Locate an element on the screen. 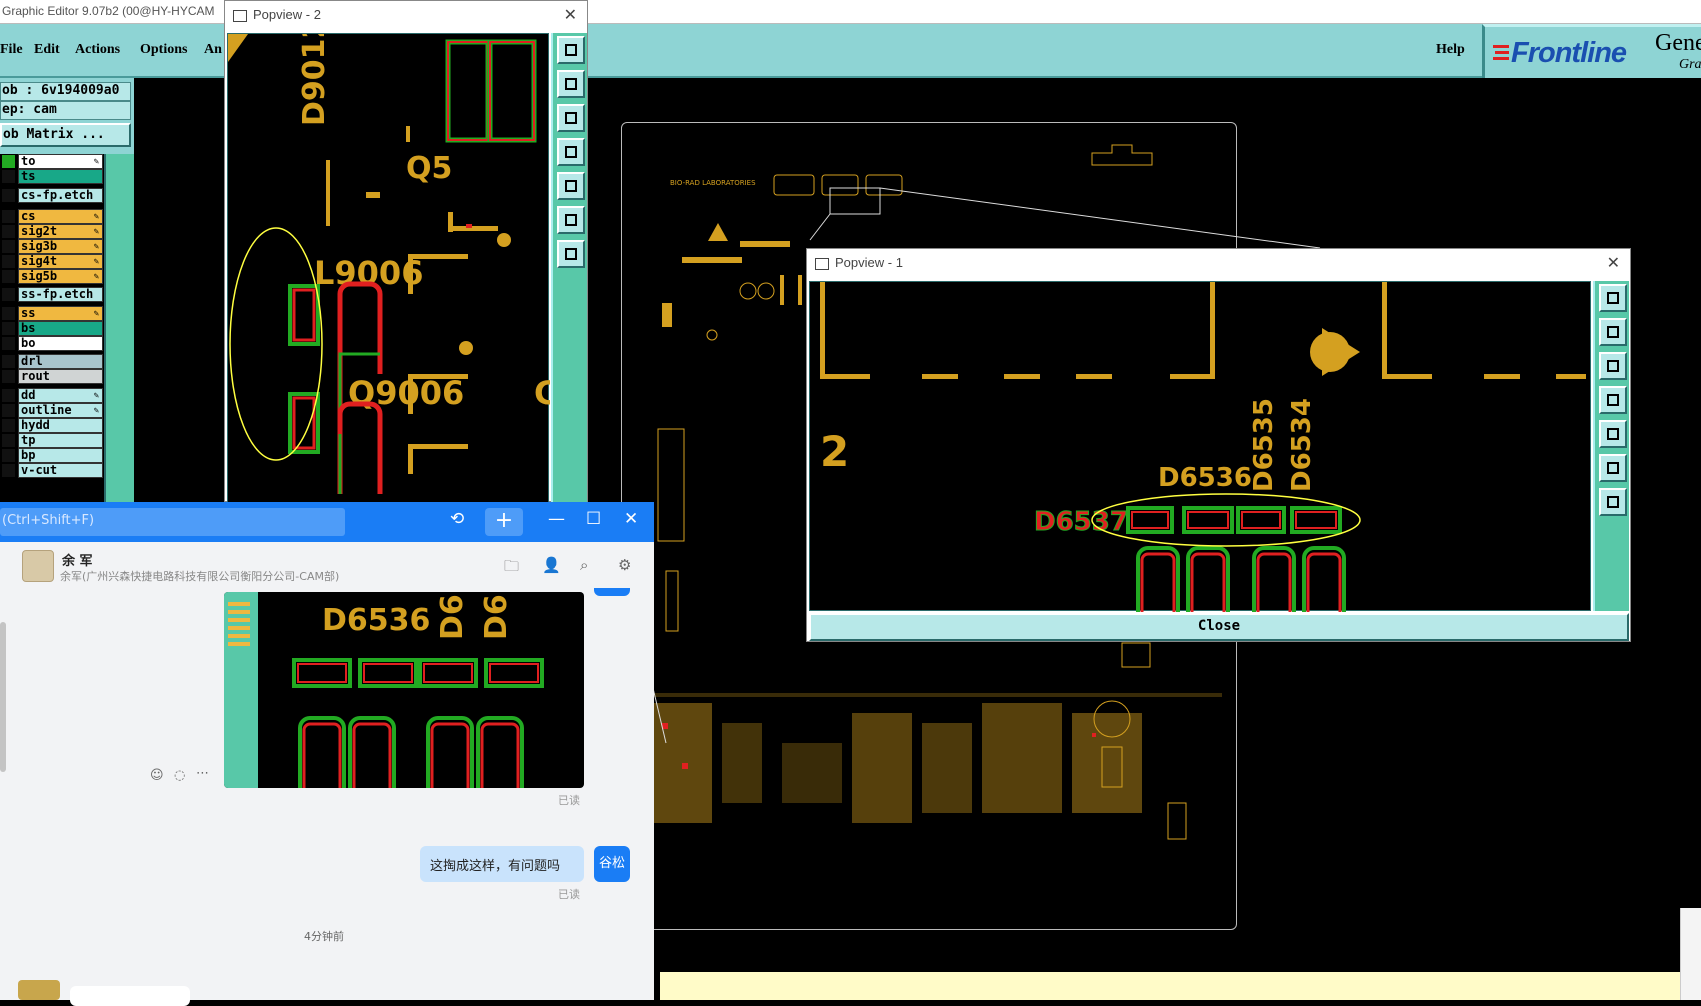 The height and width of the screenshot is (1006, 1701). layer-row-tp: tp is located at coordinates (52, 440).